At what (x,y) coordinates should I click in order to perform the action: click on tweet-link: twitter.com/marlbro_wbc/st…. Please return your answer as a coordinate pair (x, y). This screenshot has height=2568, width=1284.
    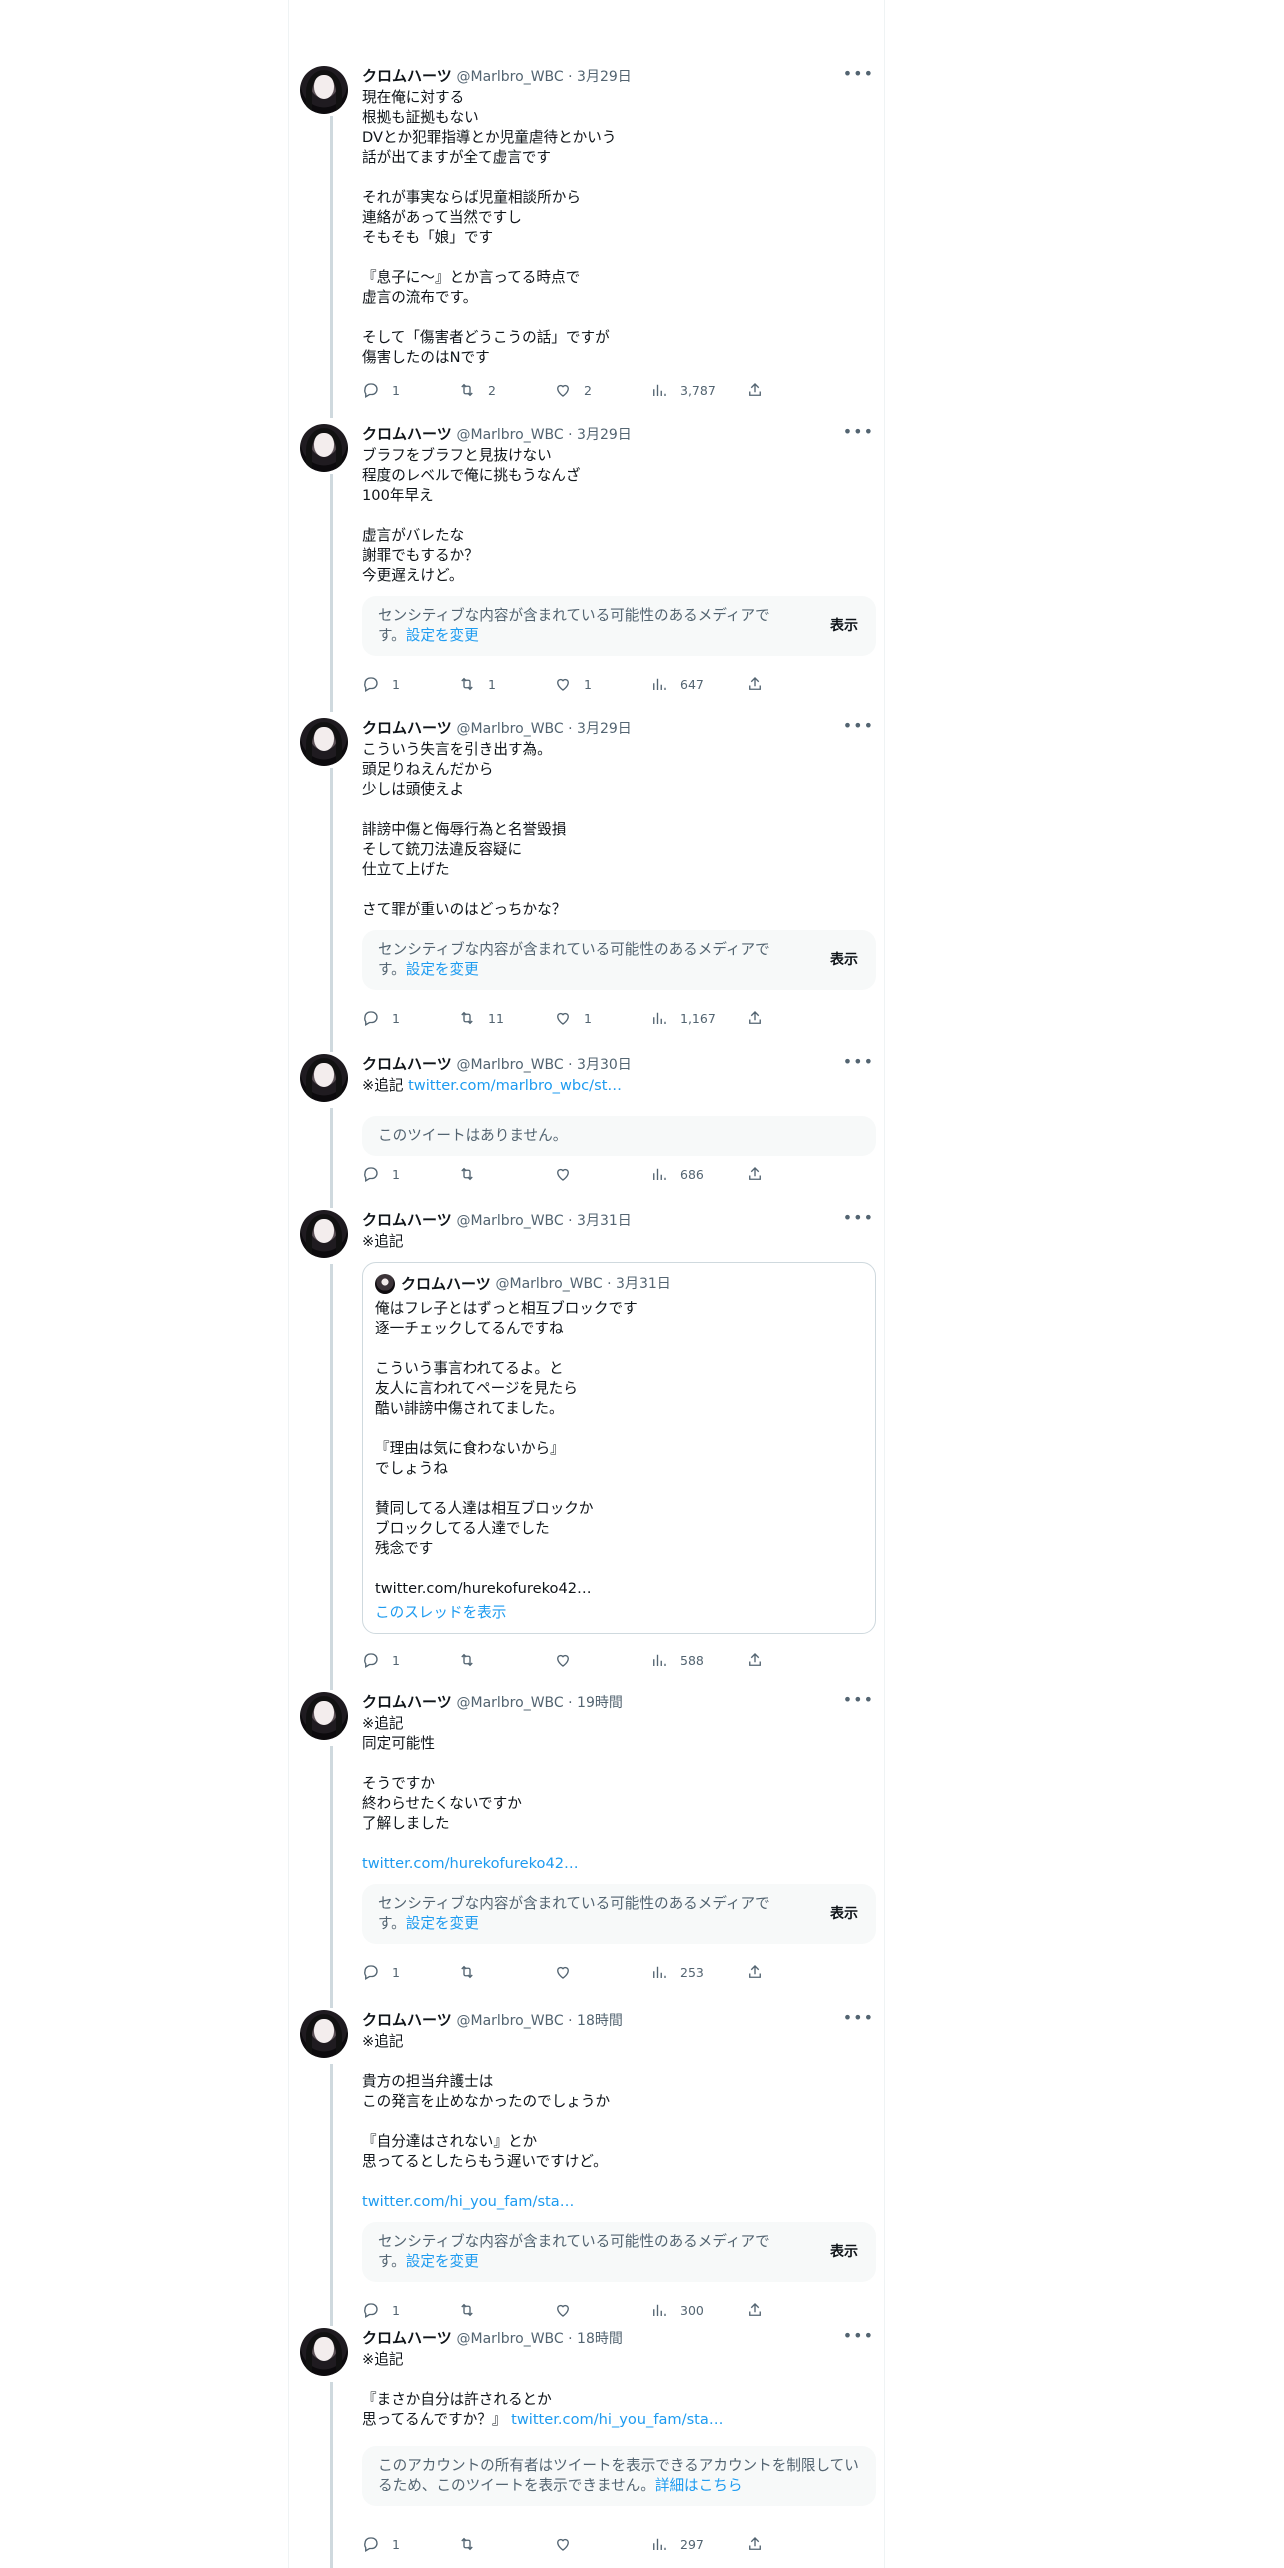
    Looking at the image, I should click on (515, 1085).